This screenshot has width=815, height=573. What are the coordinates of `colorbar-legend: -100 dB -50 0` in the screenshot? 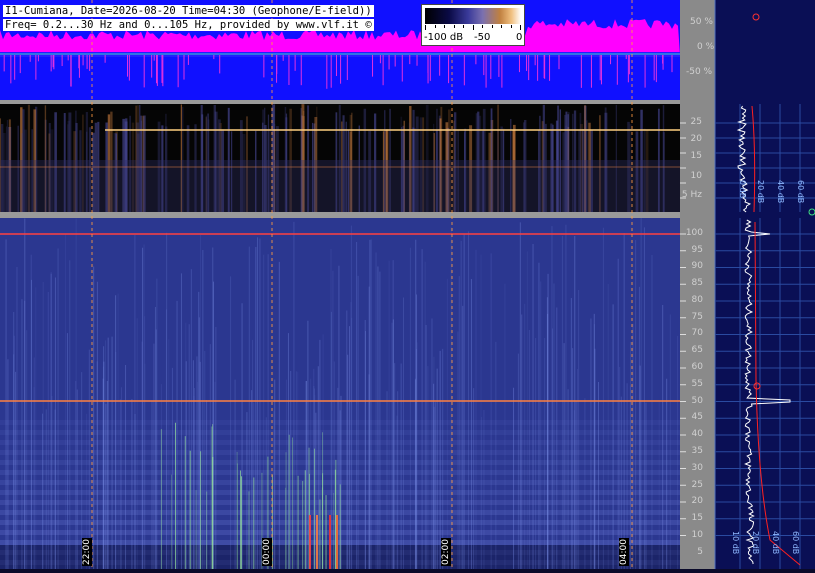 It's located at (473, 25).